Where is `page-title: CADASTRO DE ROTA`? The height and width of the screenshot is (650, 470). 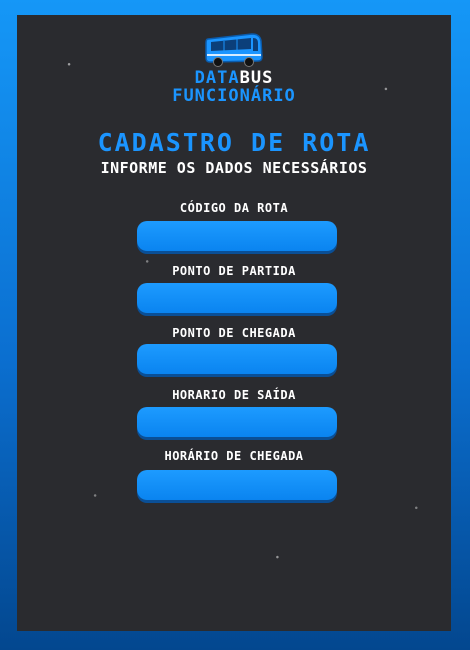 page-title: CADASTRO DE ROTA is located at coordinates (234, 142).